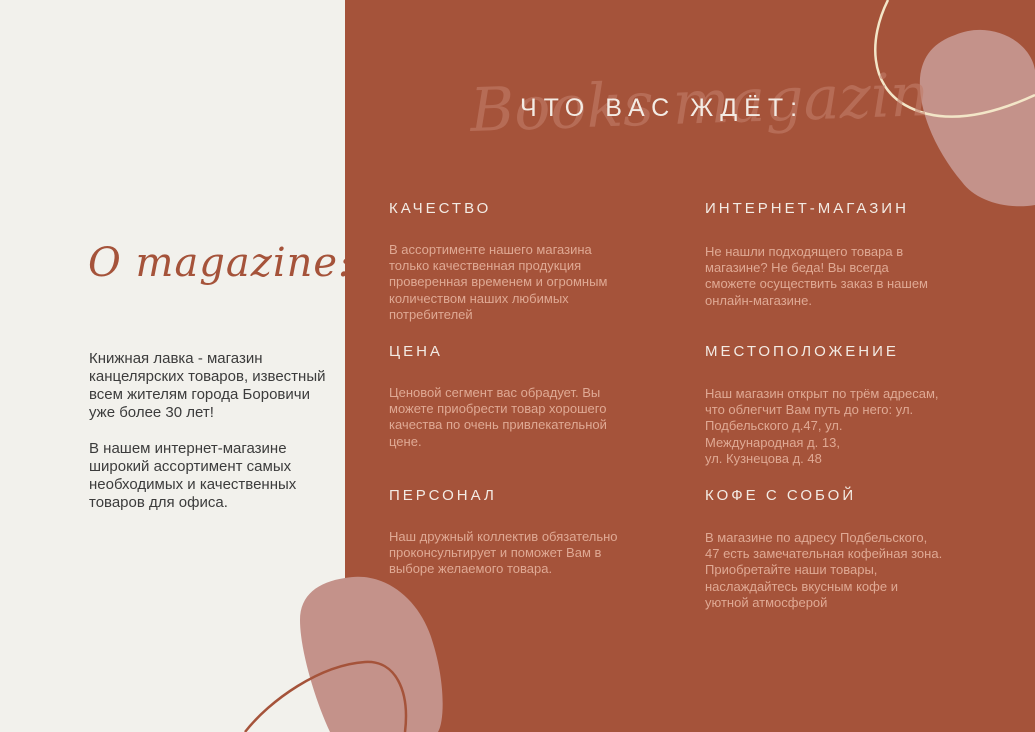 The image size is (1035, 732). What do you see at coordinates (822, 393) in the screenshot?
I see `text-line: Наш магазин открыт по трём адресам,` at bounding box center [822, 393].